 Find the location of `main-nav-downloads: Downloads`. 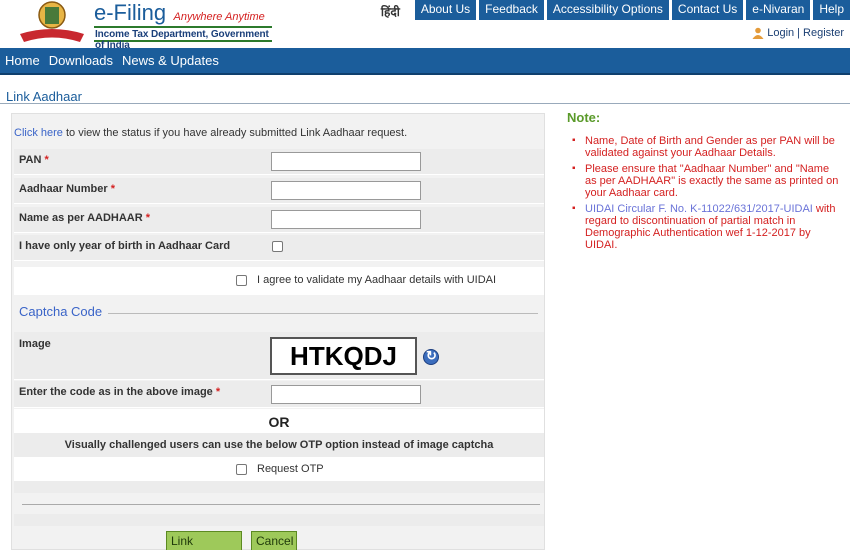

main-nav-downloads: Downloads is located at coordinates (81, 60).